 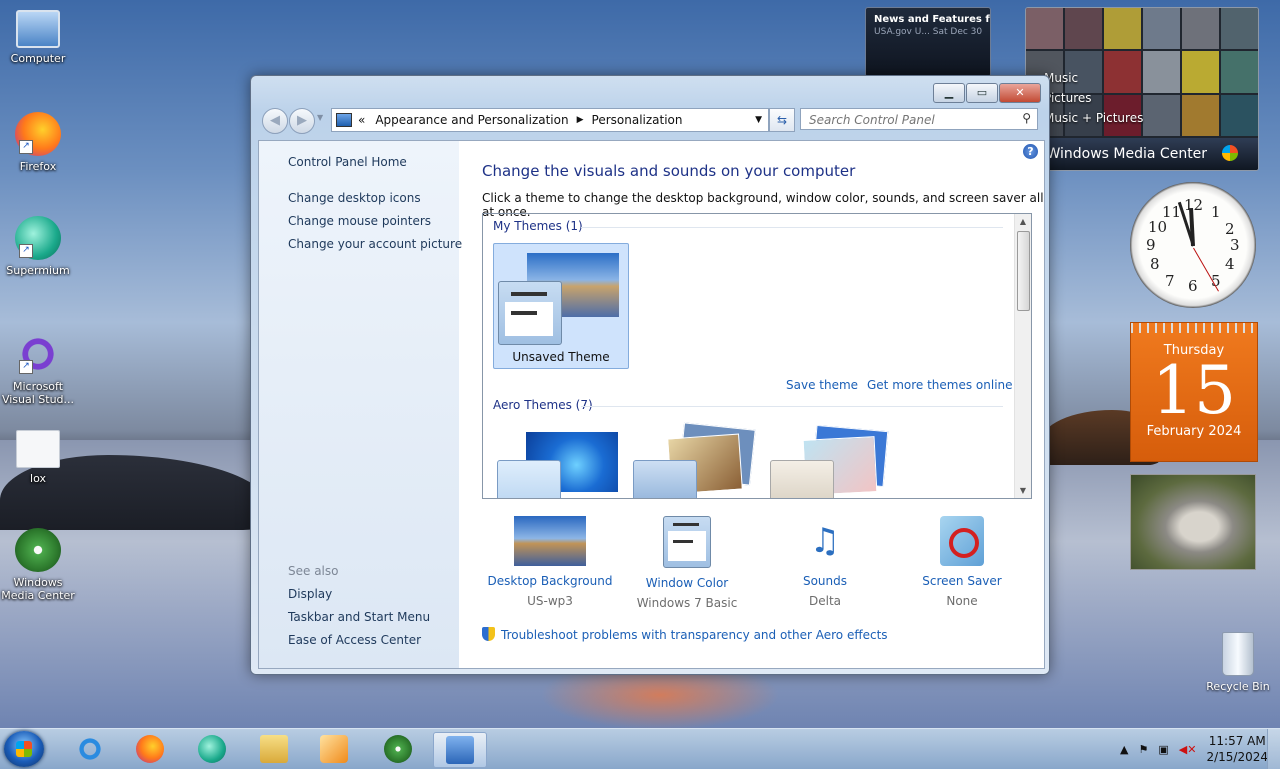 What do you see at coordinates (354, 640) in the screenshot?
I see `link-ease-of-access: Ease of Access Center` at bounding box center [354, 640].